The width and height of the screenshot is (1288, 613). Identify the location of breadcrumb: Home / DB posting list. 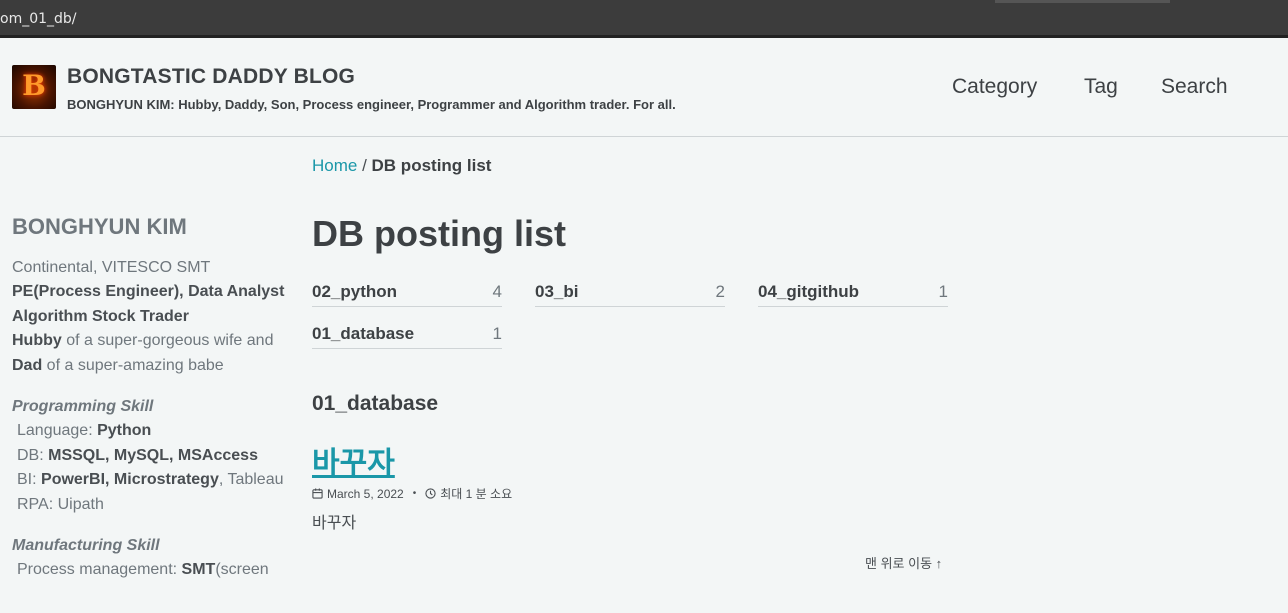
(401, 166).